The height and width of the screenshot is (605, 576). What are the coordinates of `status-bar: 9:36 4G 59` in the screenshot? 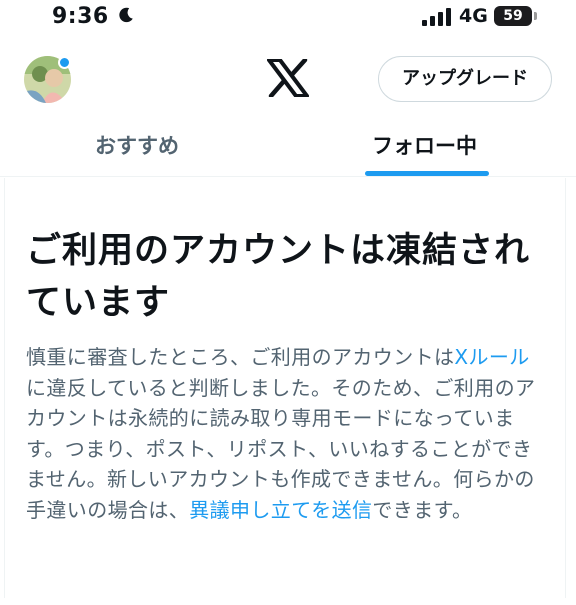 It's located at (288, 17).